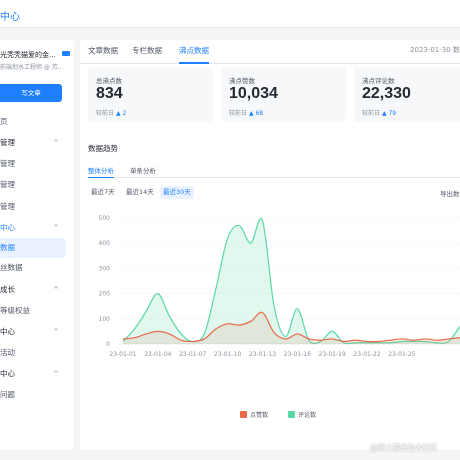  I want to click on sidebar-item-3: 管理, so click(37, 185).